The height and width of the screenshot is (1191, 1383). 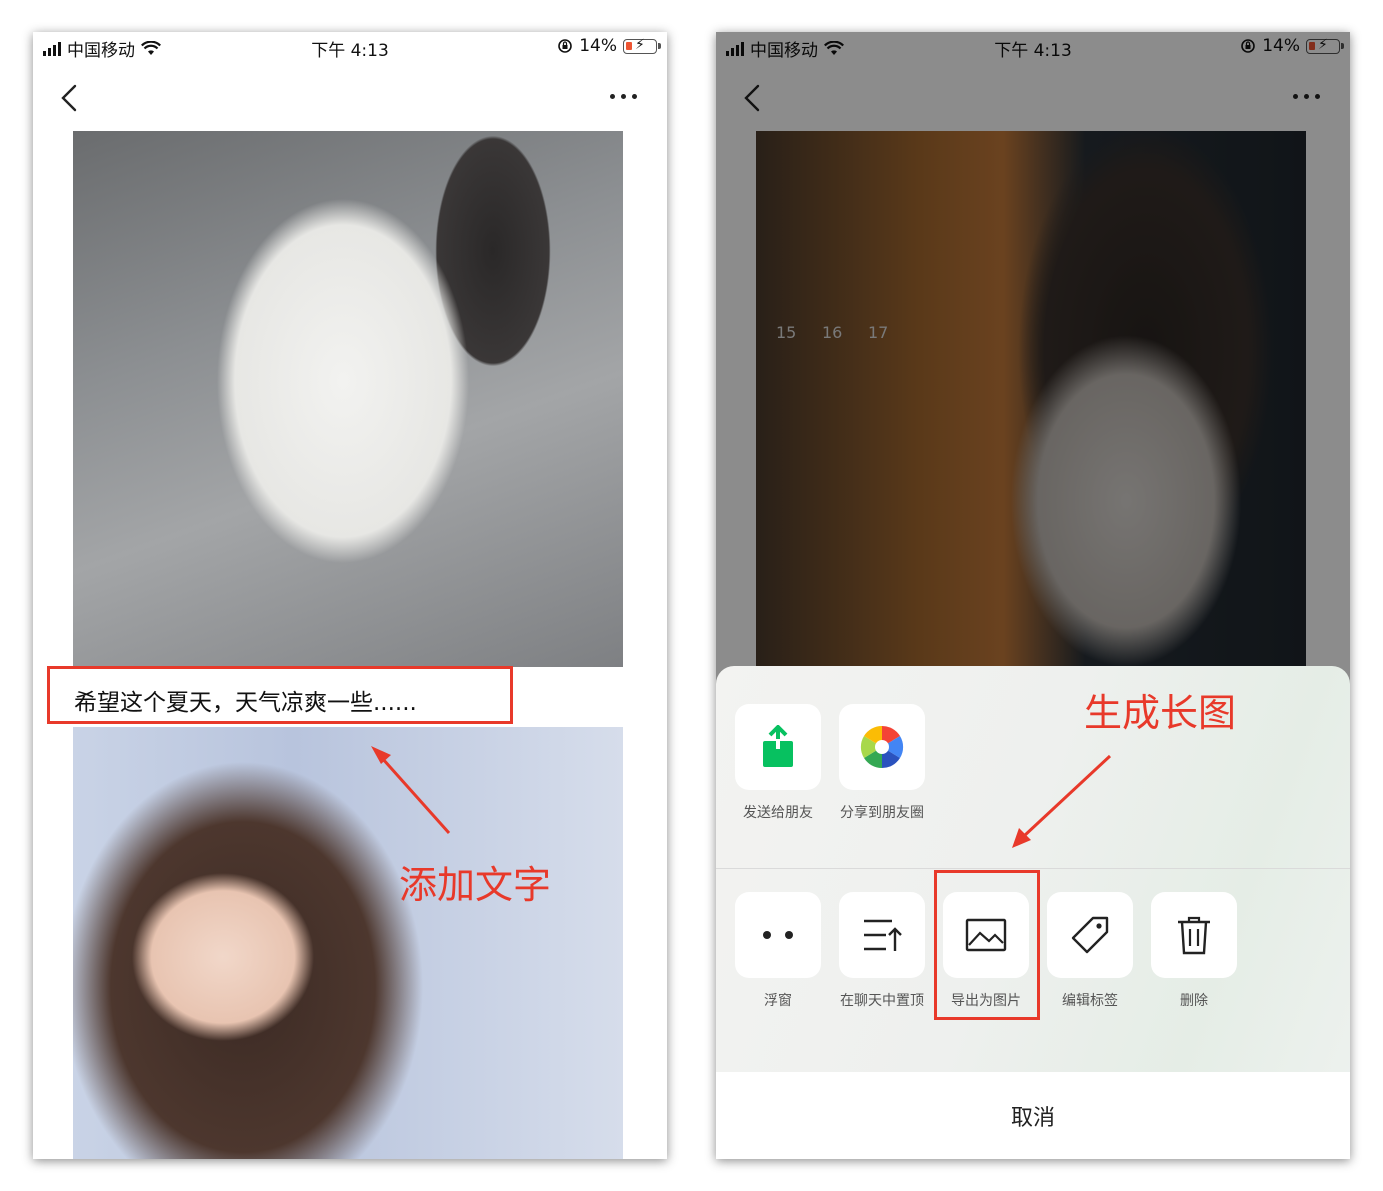 What do you see at coordinates (778, 746) in the screenshot?
I see `share-upload-icon` at bounding box center [778, 746].